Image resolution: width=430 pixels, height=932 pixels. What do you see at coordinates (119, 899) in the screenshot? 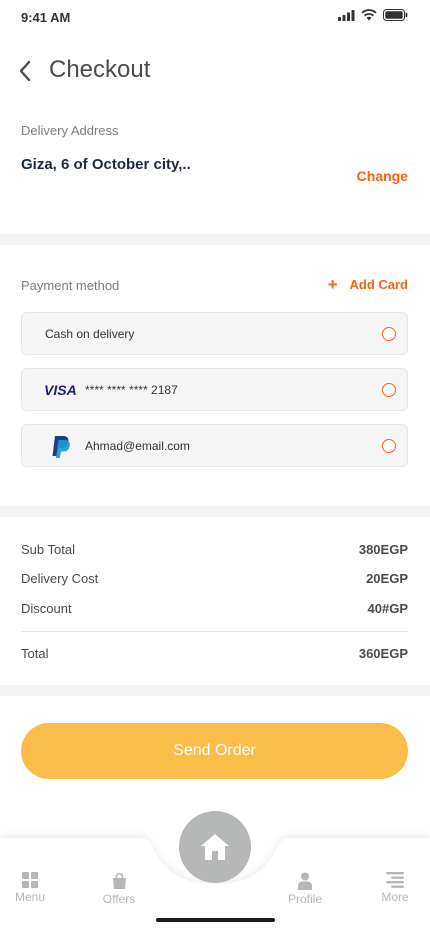
I see `nav-label: Offers` at bounding box center [119, 899].